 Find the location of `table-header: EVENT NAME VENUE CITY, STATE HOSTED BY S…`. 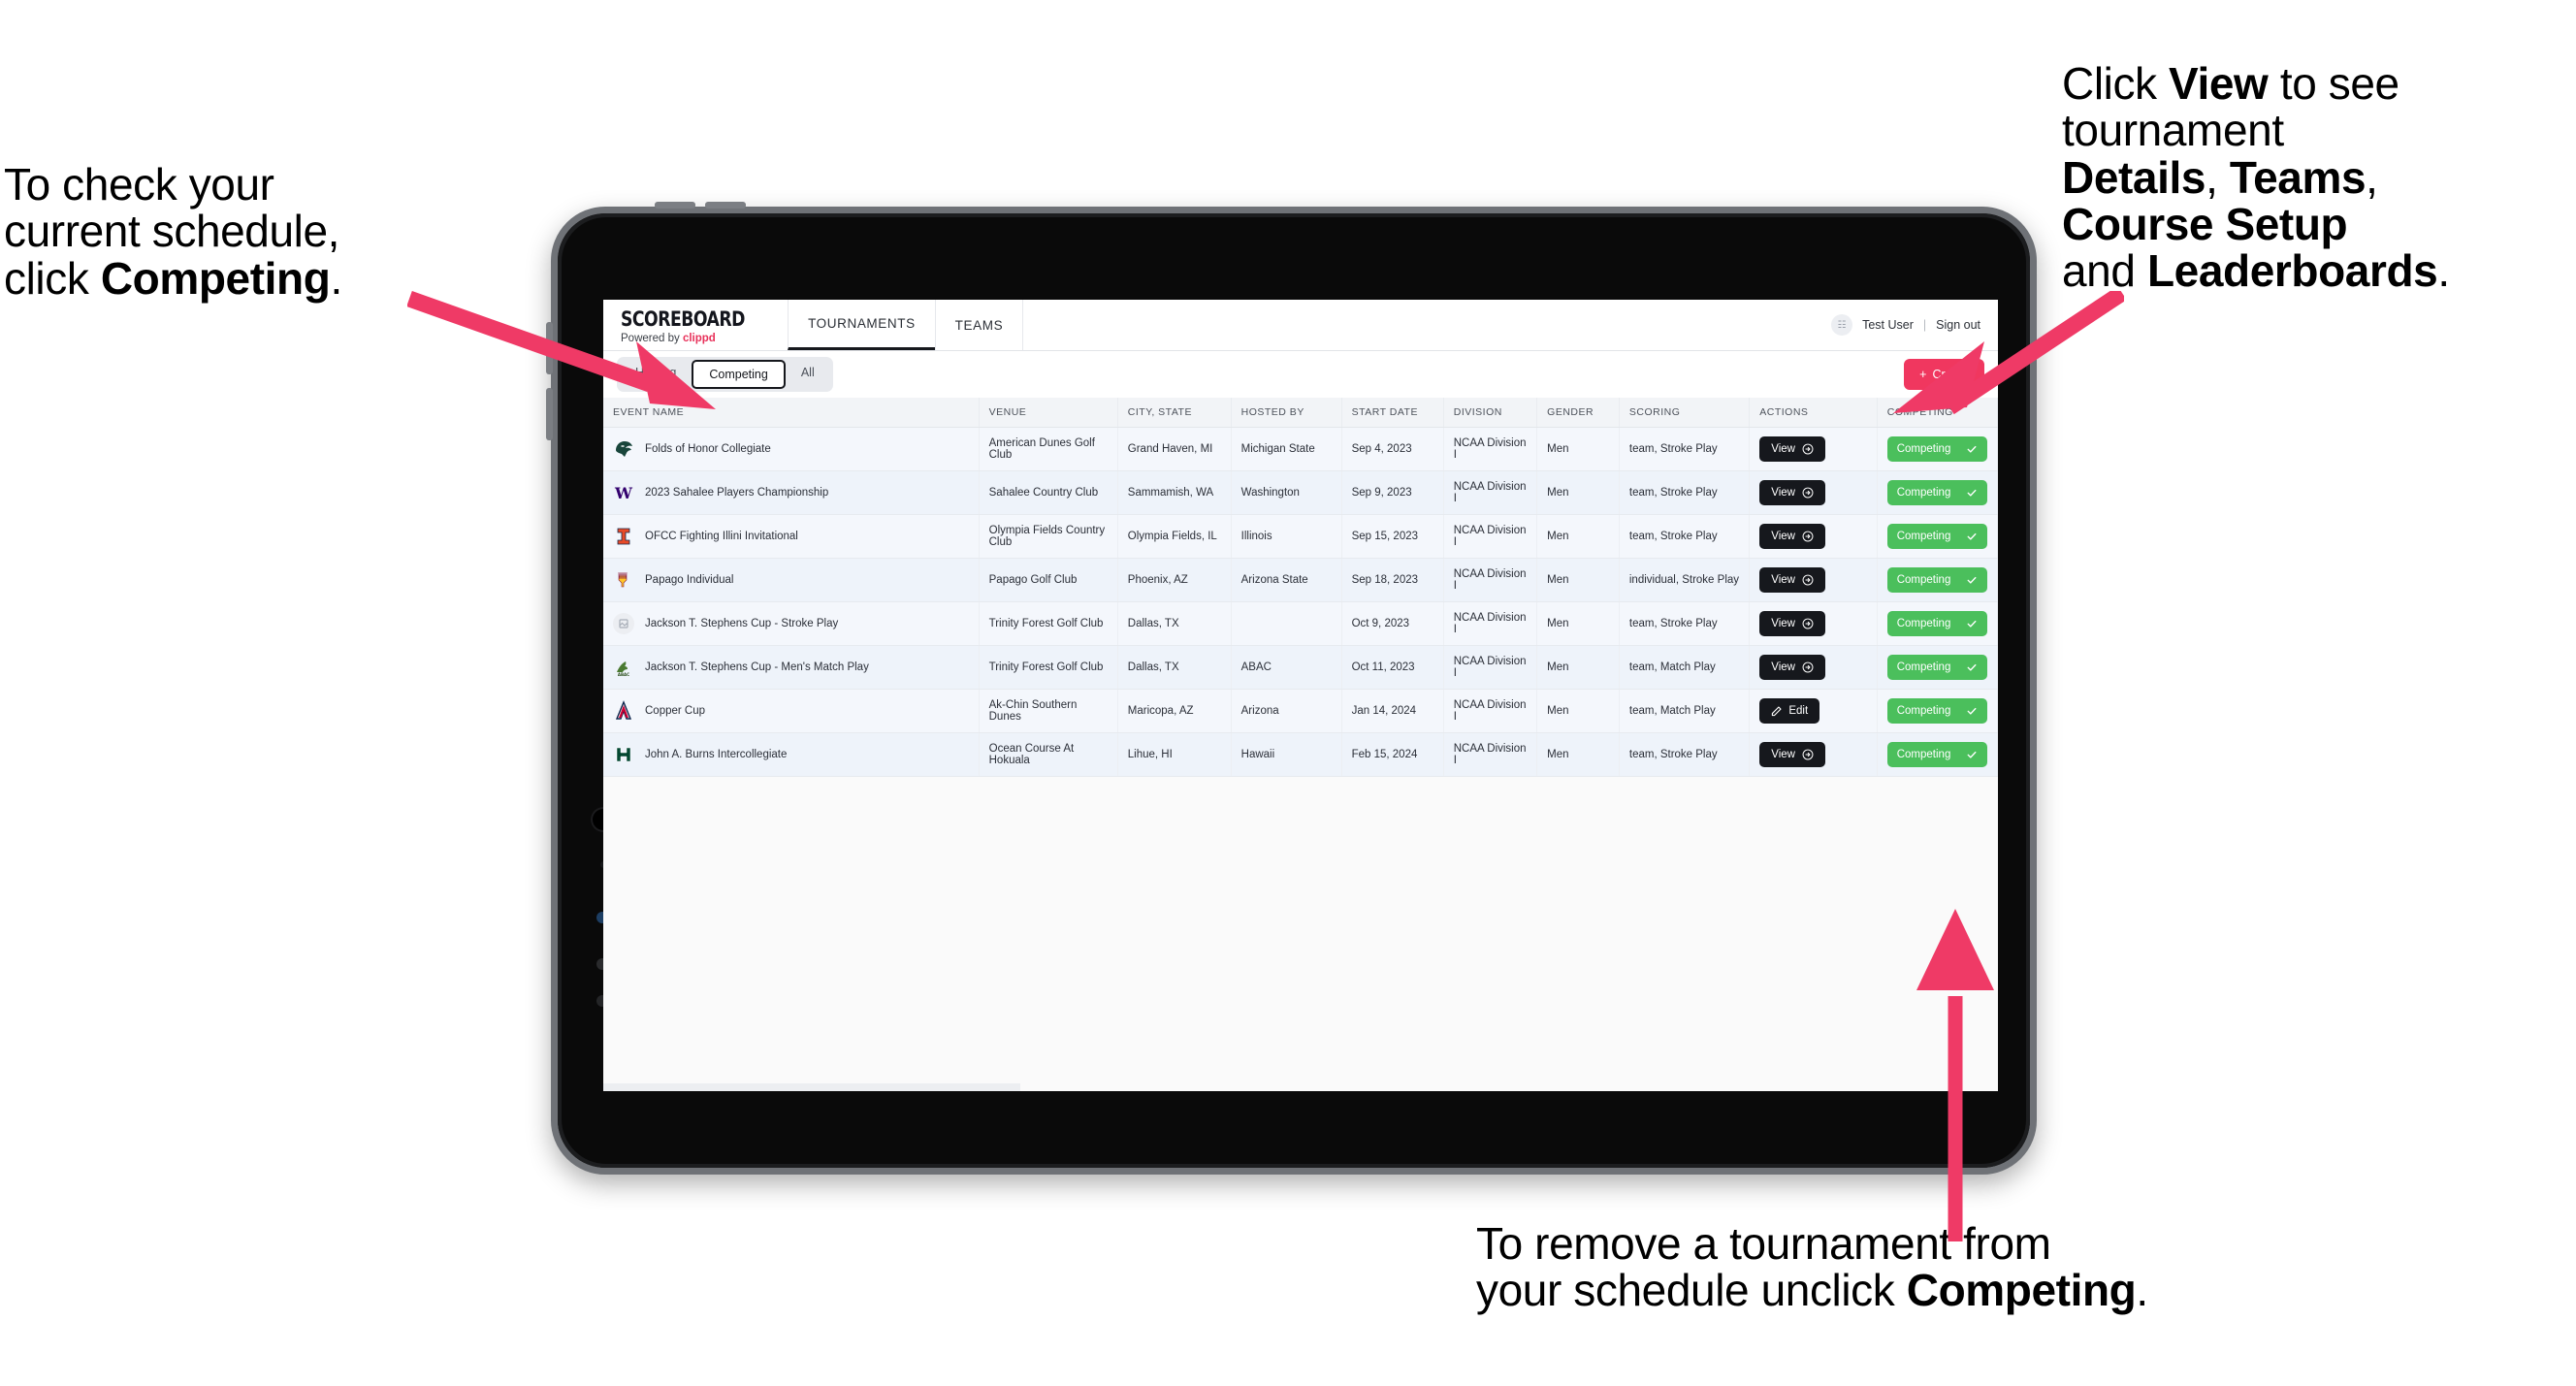

table-header: EVENT NAME VENUE CITY, STATE HOSTED BY S… is located at coordinates (1300, 413).